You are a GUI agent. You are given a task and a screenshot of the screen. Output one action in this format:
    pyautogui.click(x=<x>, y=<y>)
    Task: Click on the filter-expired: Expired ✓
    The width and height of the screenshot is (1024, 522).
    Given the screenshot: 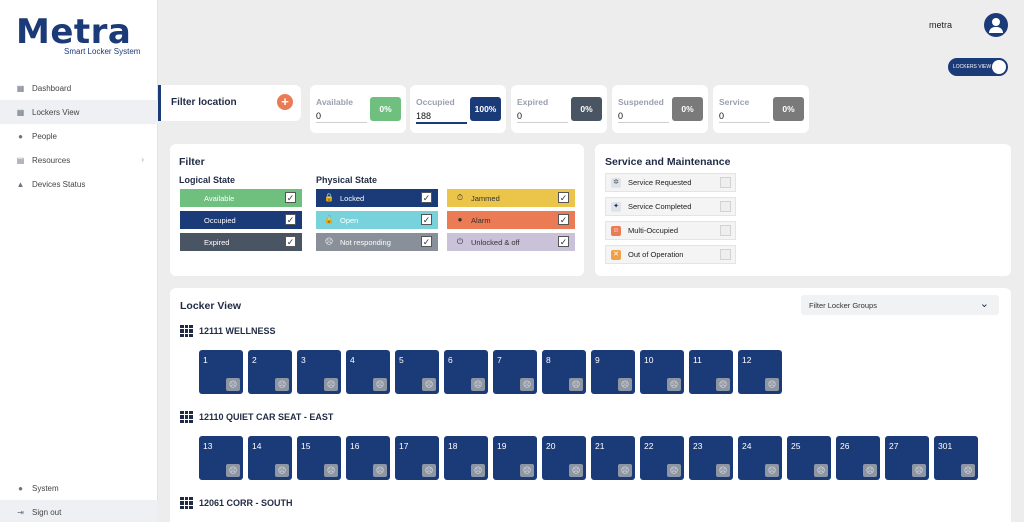 What is the action you would take?
    pyautogui.click(x=241, y=242)
    